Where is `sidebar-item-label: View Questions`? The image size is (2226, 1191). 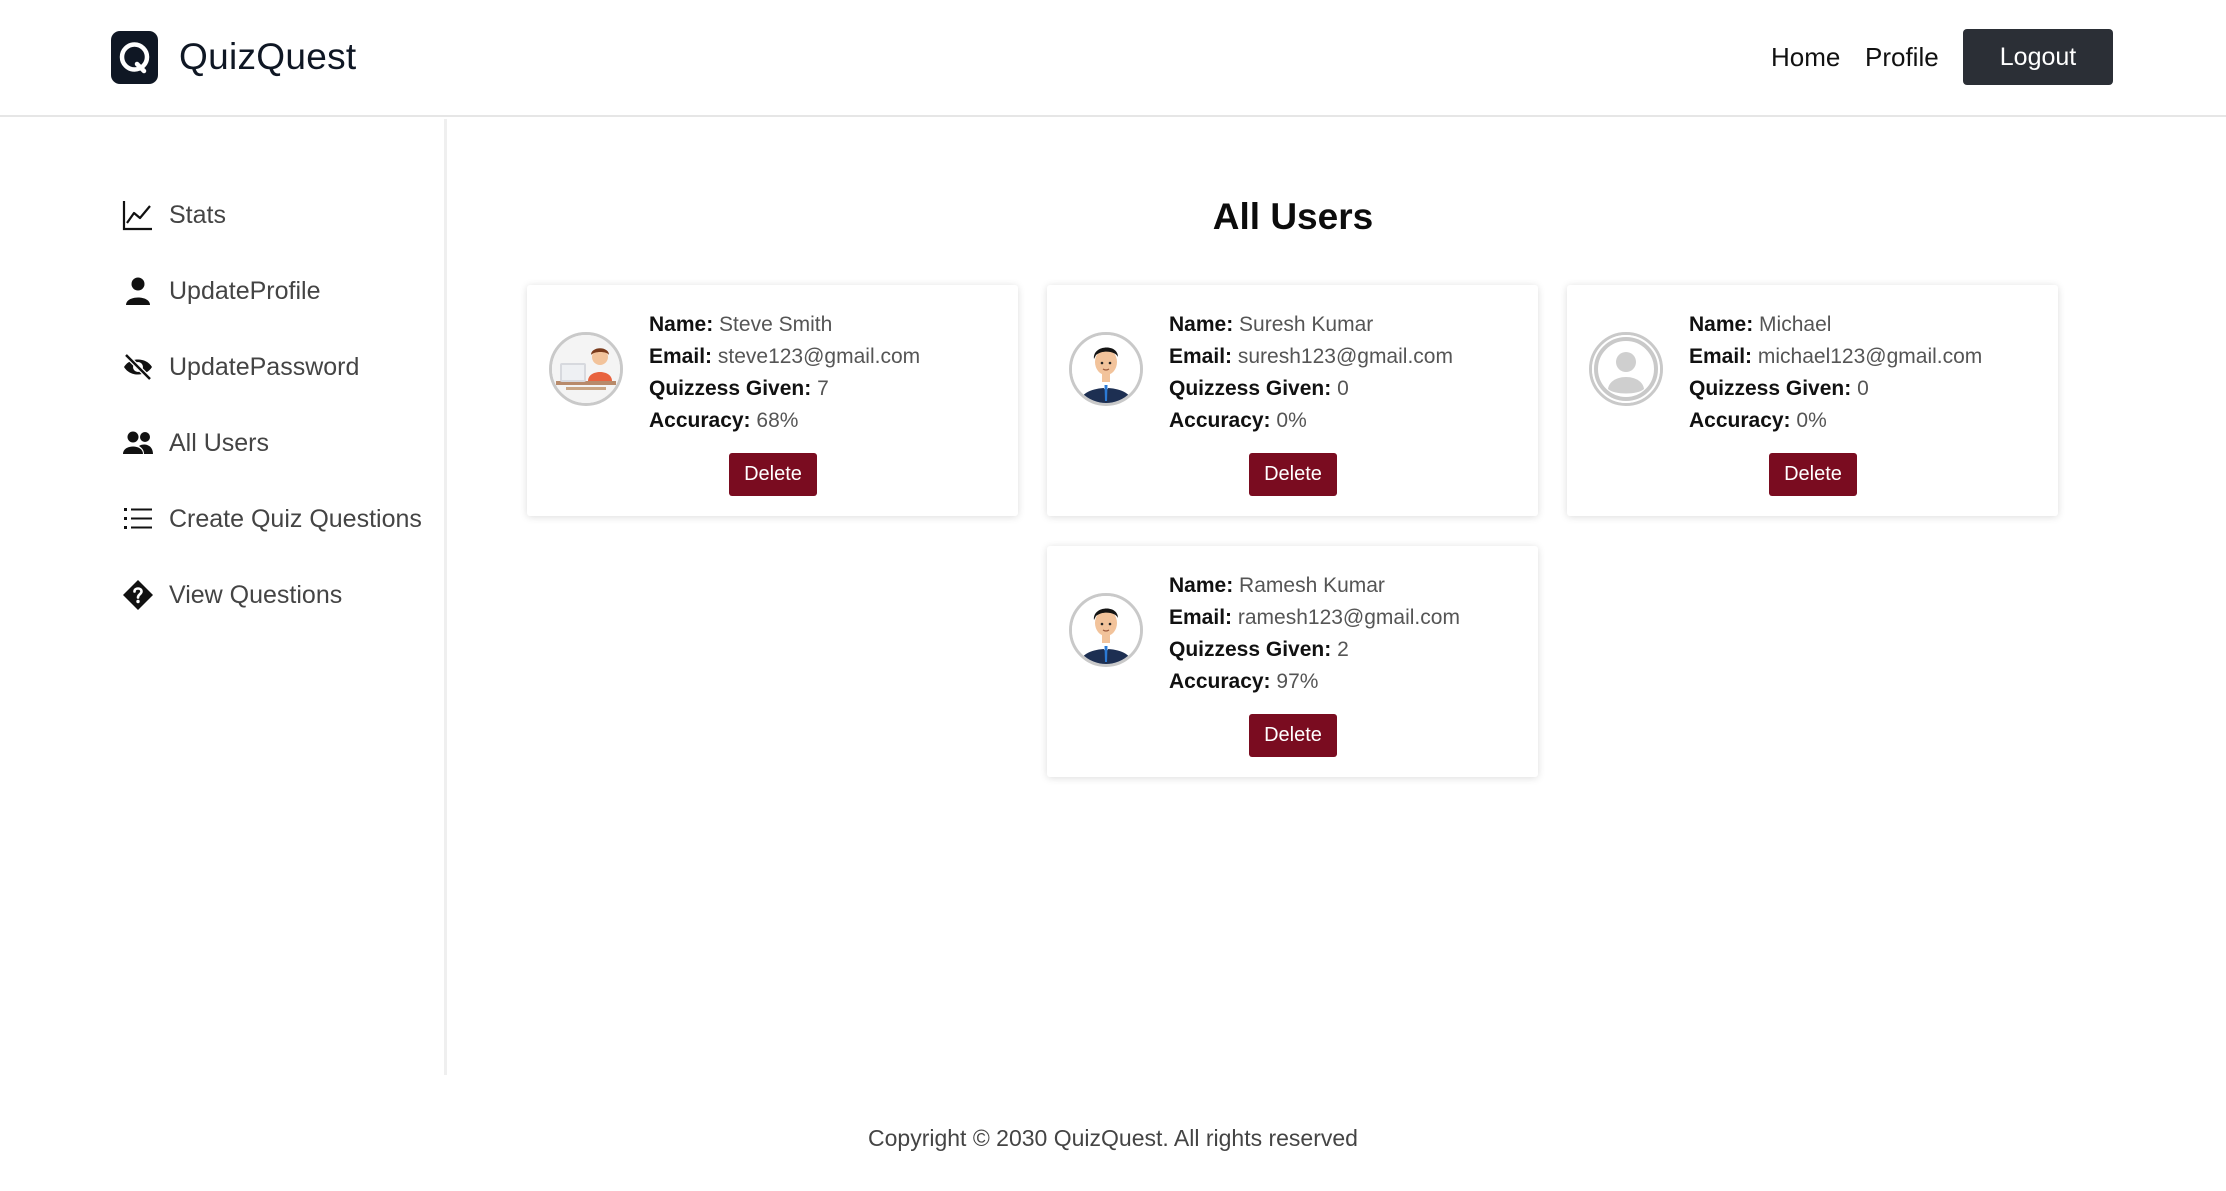 sidebar-item-label: View Questions is located at coordinates (256, 594).